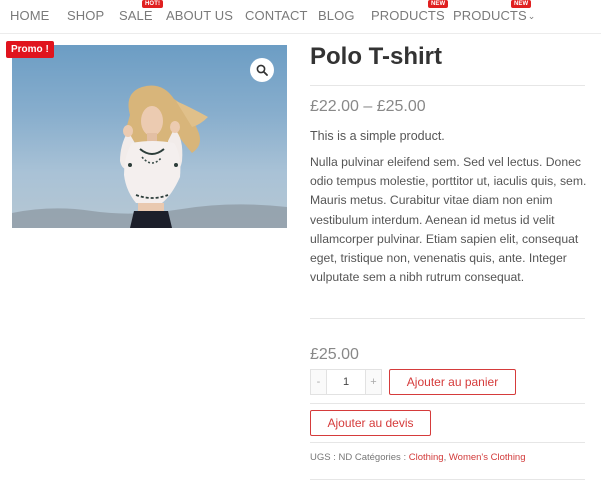 The width and height of the screenshot is (601, 492). Describe the element at coordinates (136, 15) in the screenshot. I see `nav-label: SALE` at that location.